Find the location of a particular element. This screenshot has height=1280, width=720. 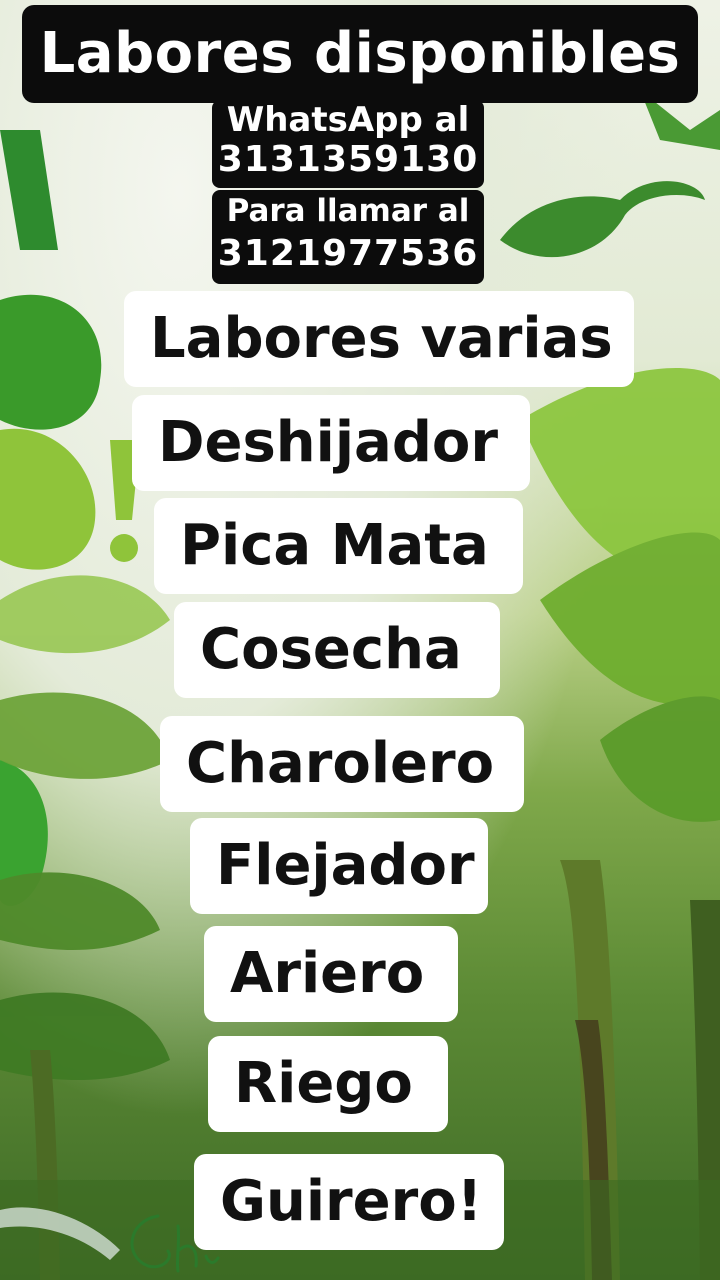

call-label: Para llamar al is located at coordinates (348, 211).